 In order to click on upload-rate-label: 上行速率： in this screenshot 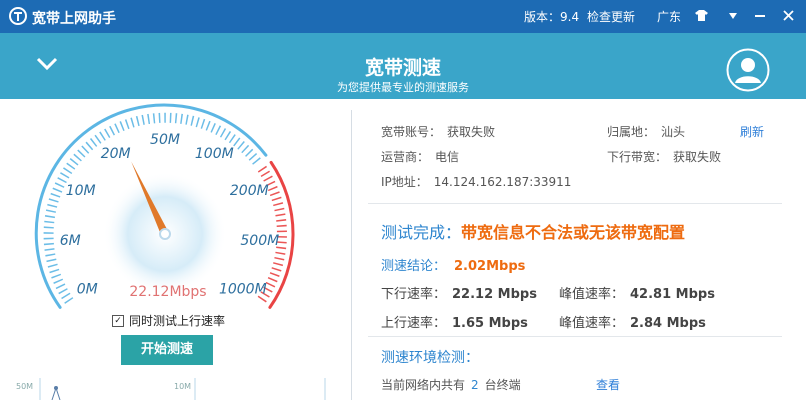, I will do `click(414, 323)`.